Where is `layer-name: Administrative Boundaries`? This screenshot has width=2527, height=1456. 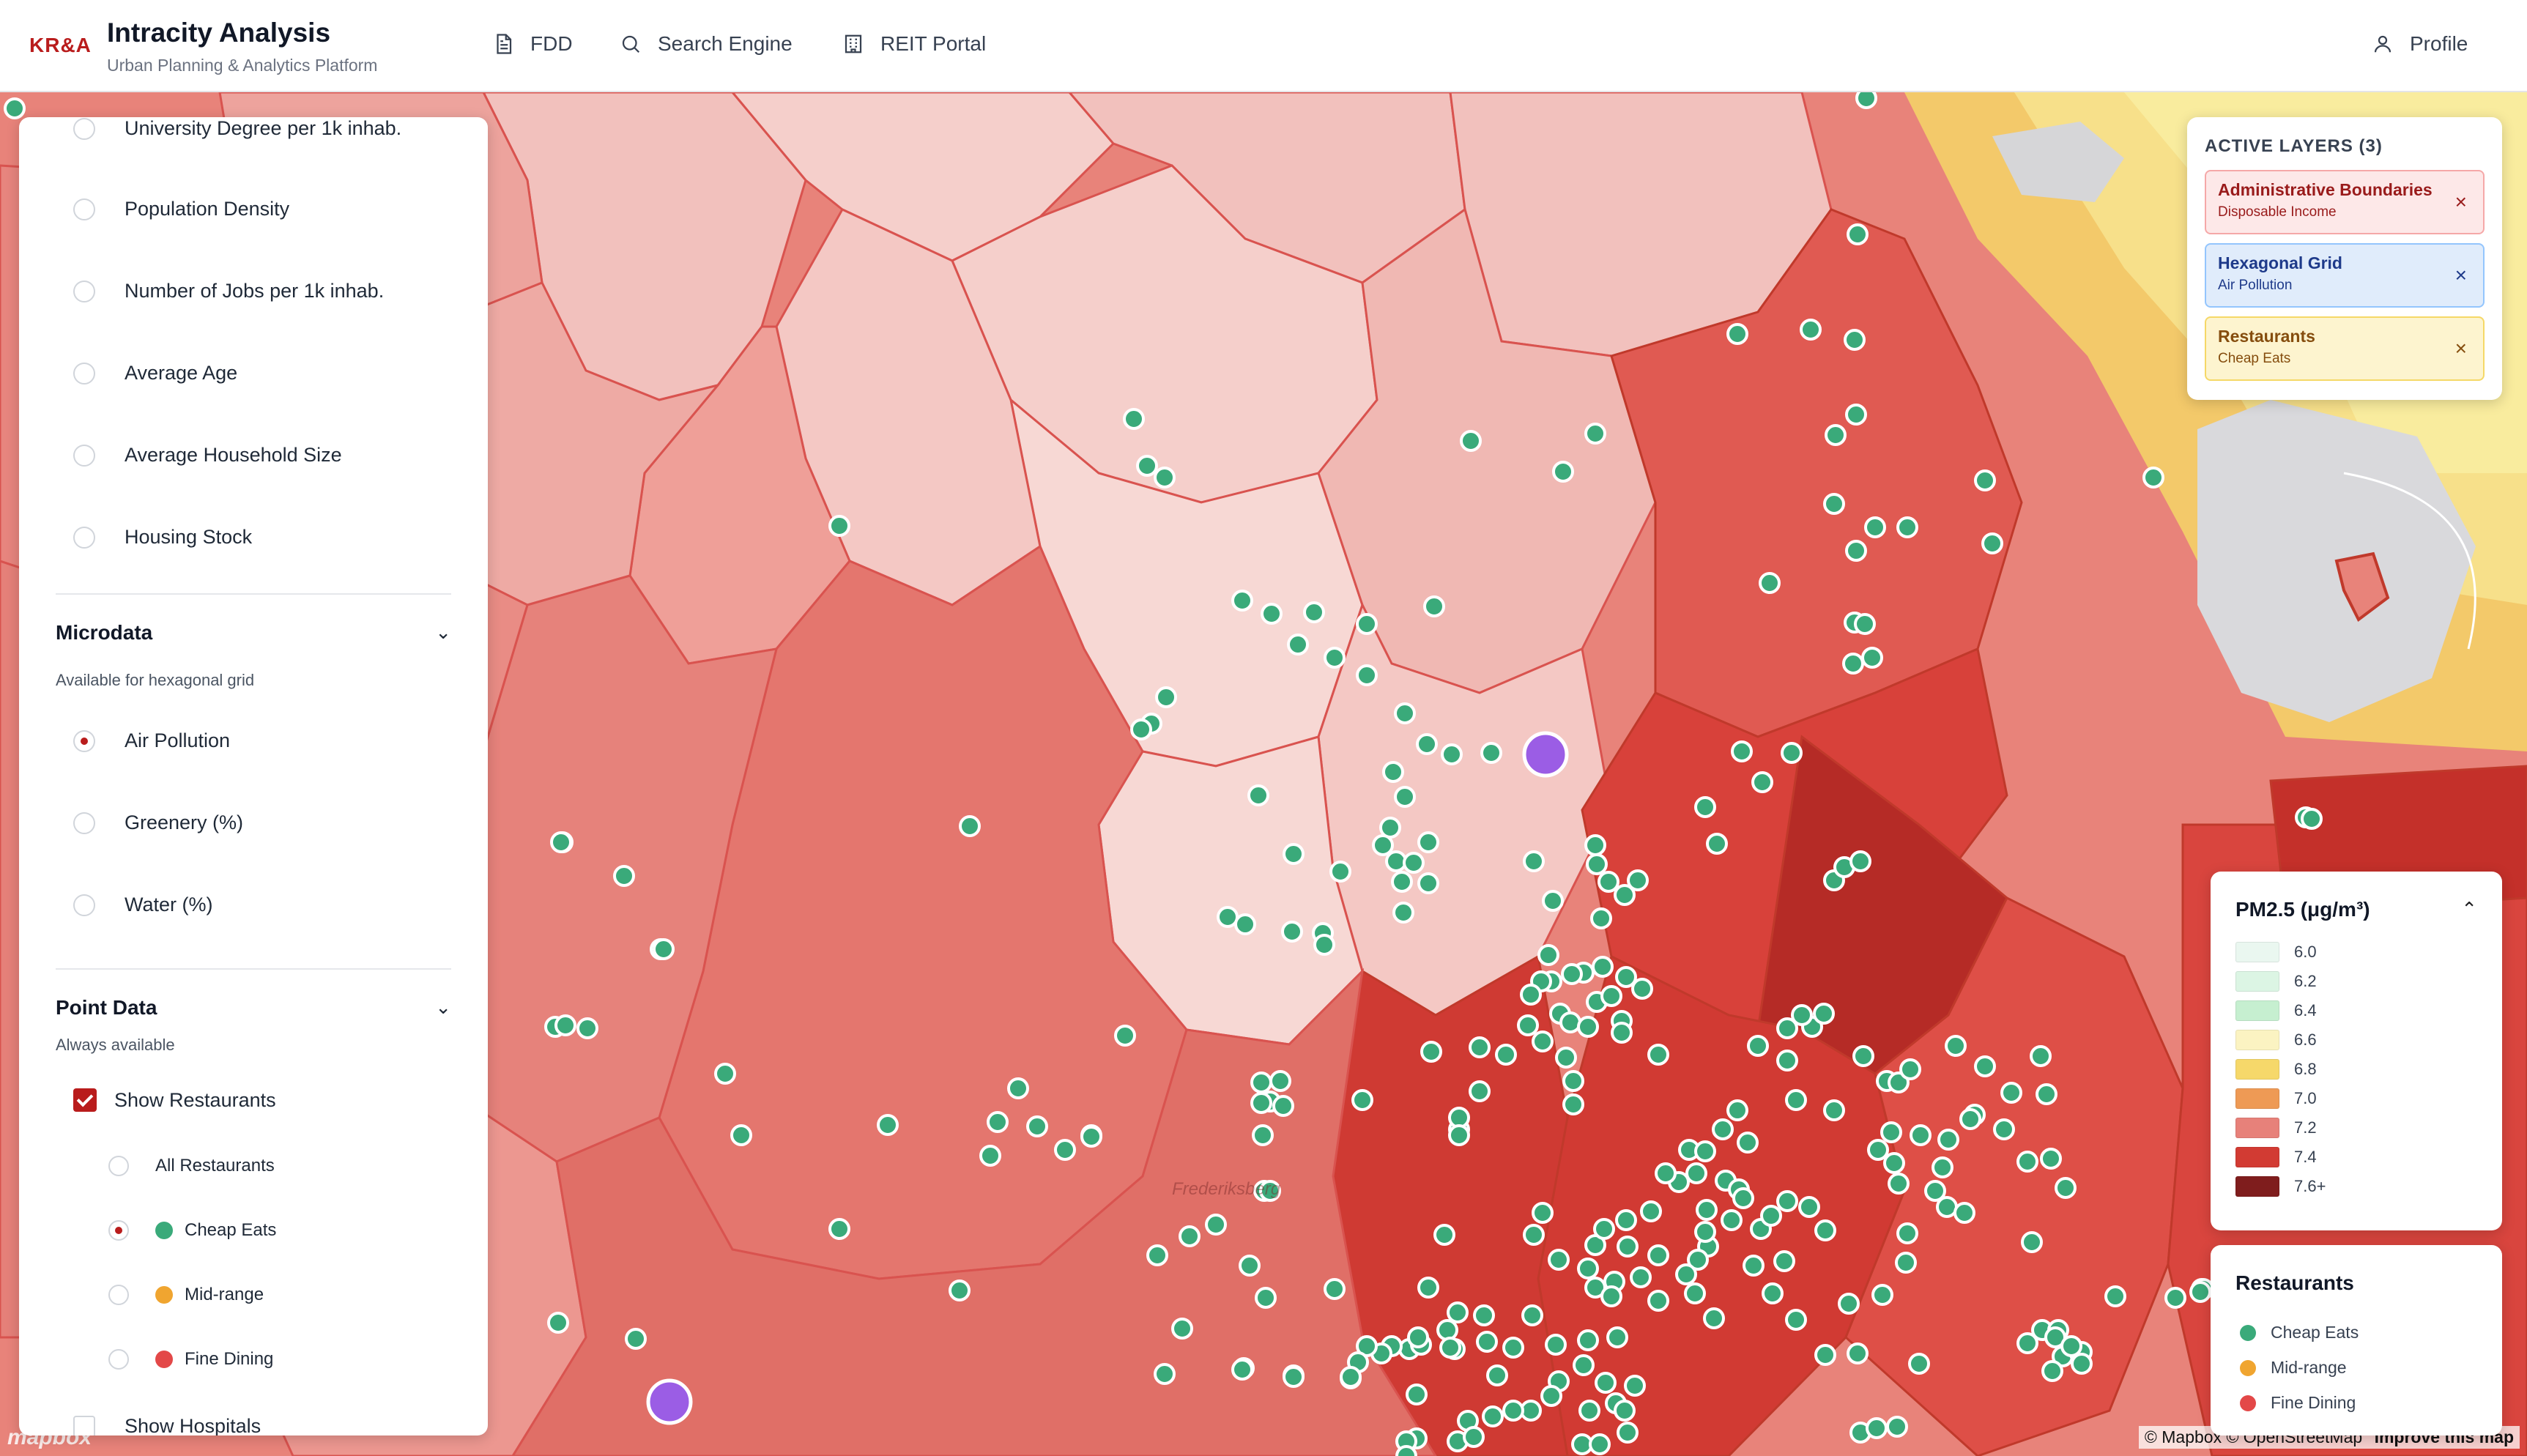
layer-name: Administrative Boundaries is located at coordinates (2325, 190).